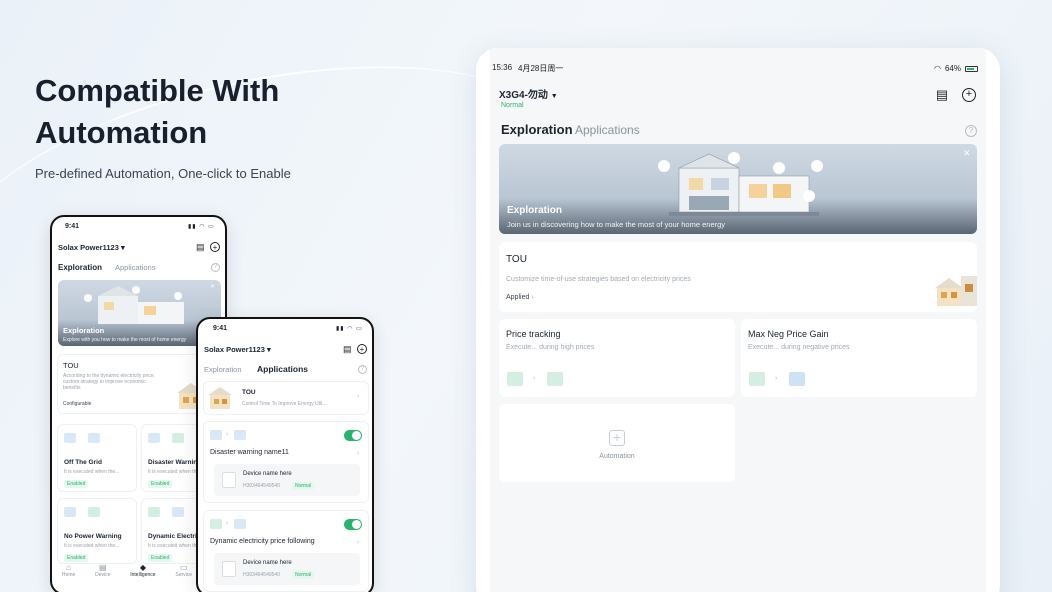 The height and width of the screenshot is (592, 1052). I want to click on status-bar: 15:36 4月28日周一 ◠ 64%, so click(738, 61).